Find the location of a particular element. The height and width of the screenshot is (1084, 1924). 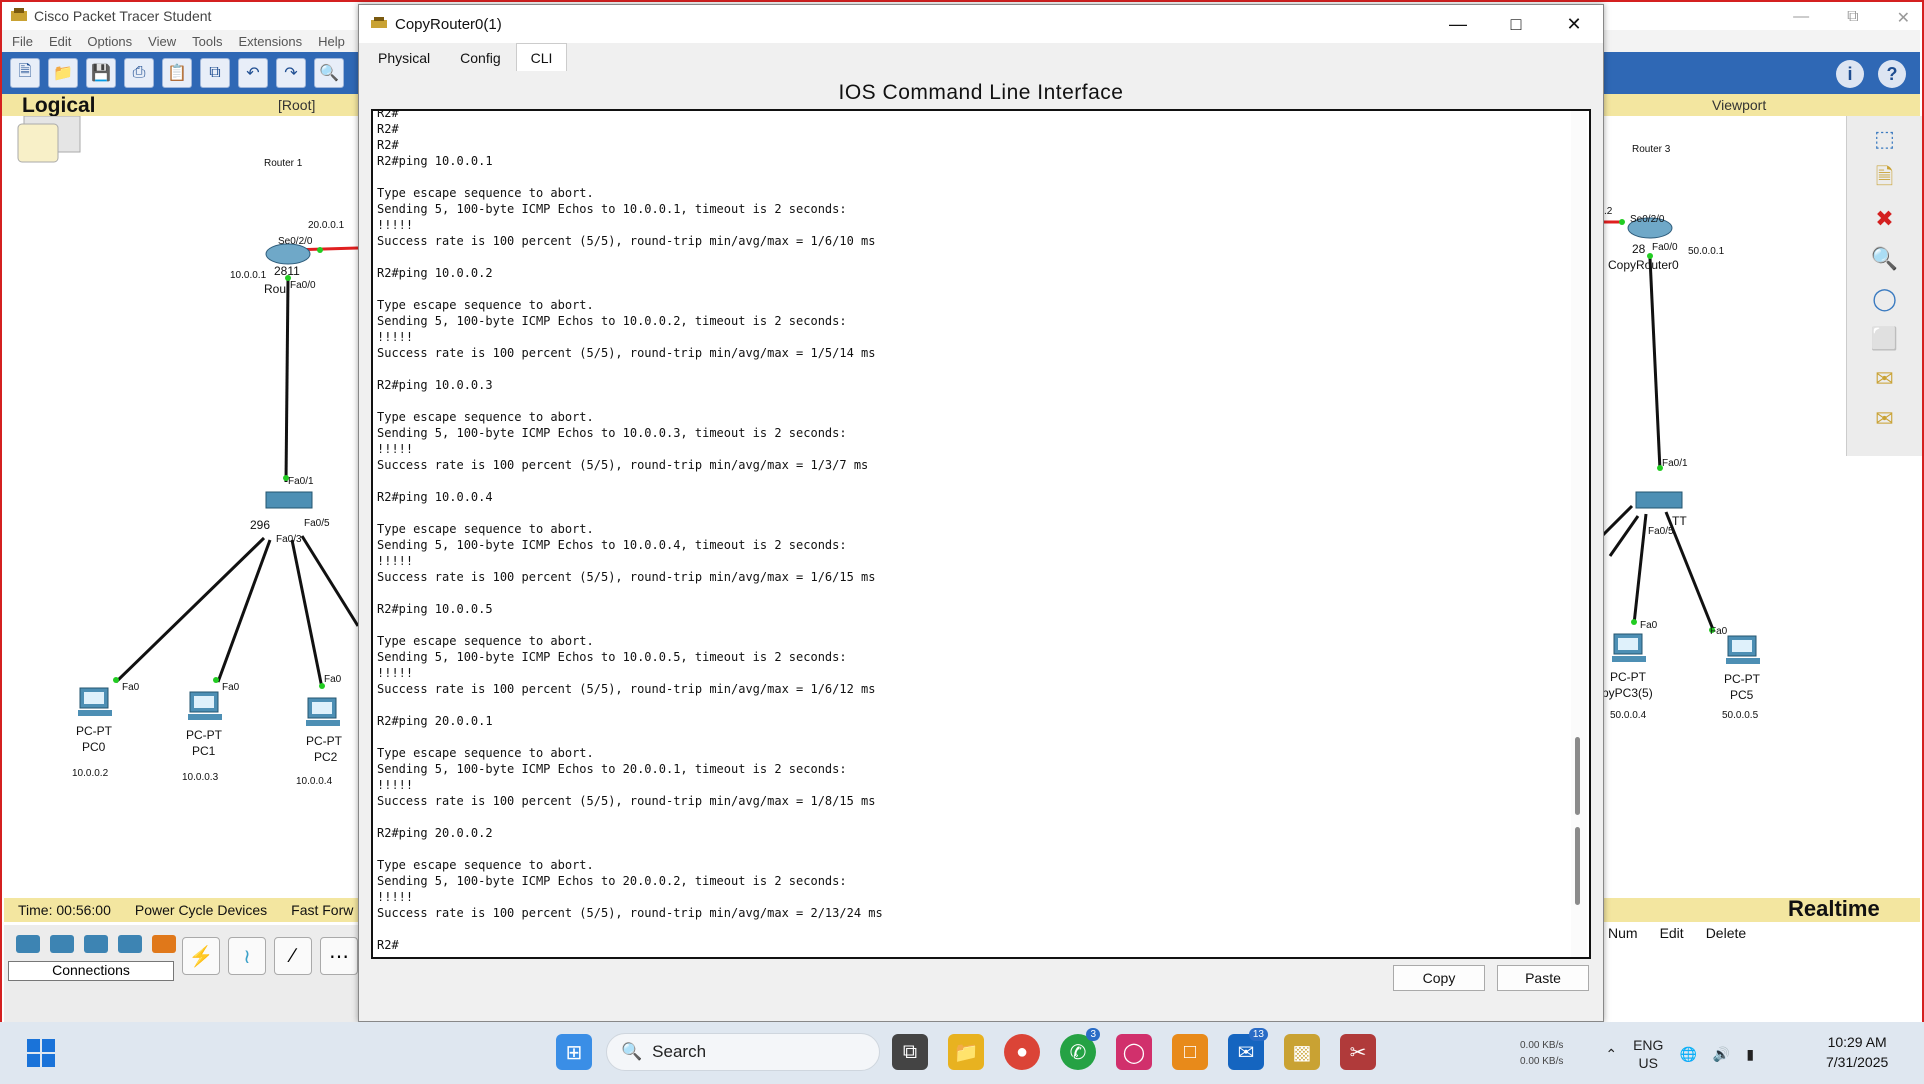

fast-forward-button: Fast Forw is located at coordinates (322, 910).